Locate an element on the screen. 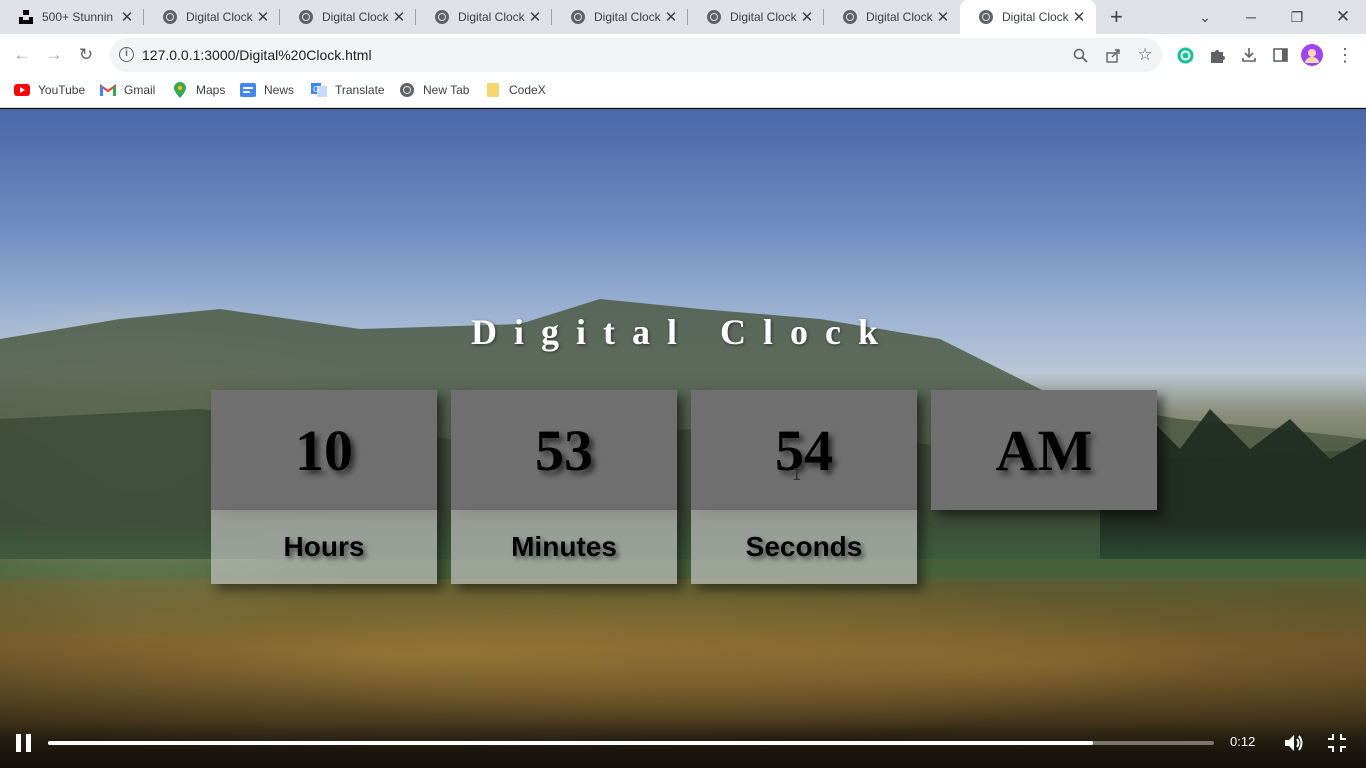 The image size is (1366, 768). tab-5: Digital Clock ✕ is located at coordinates (756, 17).